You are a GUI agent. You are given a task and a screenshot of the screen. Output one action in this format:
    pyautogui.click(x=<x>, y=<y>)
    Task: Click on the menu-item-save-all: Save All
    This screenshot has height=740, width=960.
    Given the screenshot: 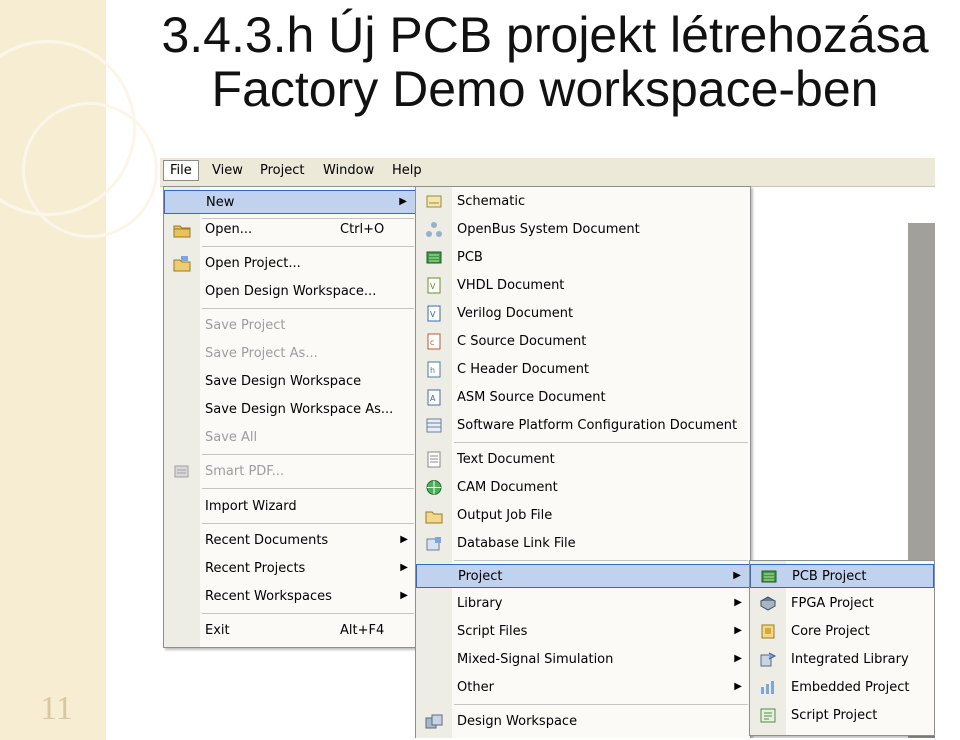 What is the action you would take?
    pyautogui.click(x=290, y=438)
    